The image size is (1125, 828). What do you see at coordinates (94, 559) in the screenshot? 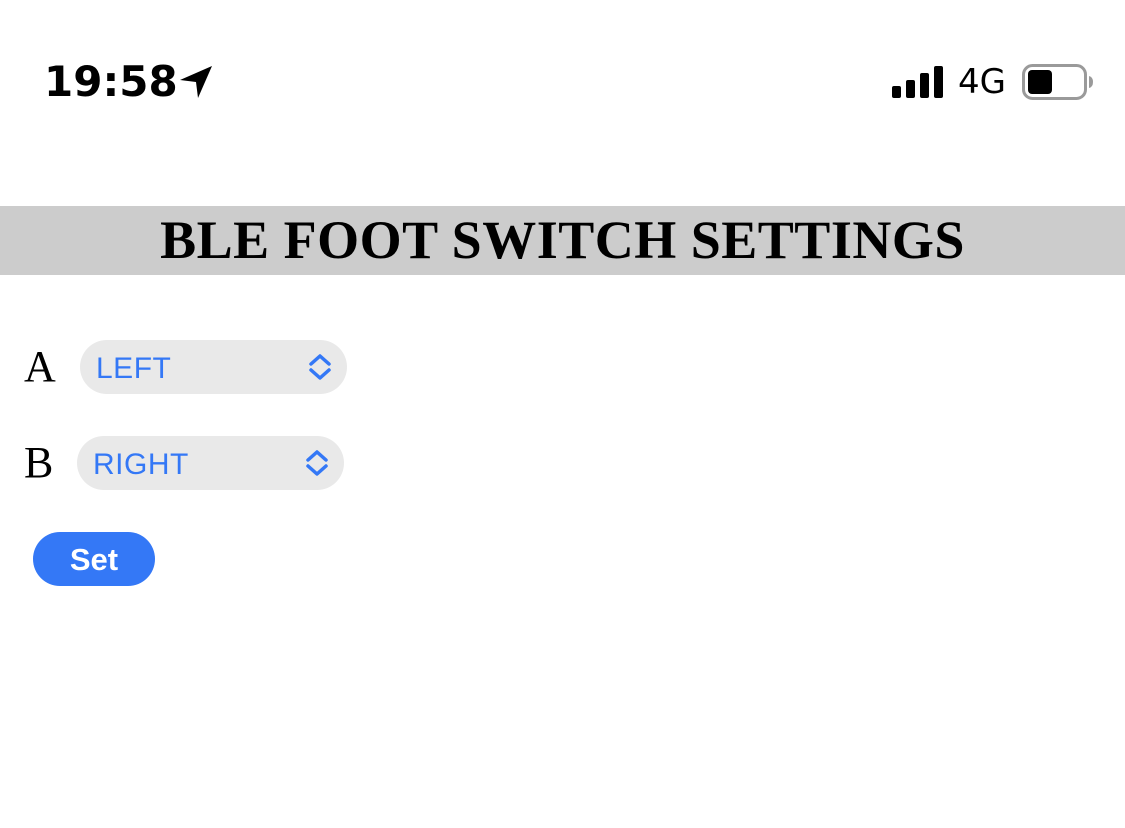
I see `set-button: Set` at bounding box center [94, 559].